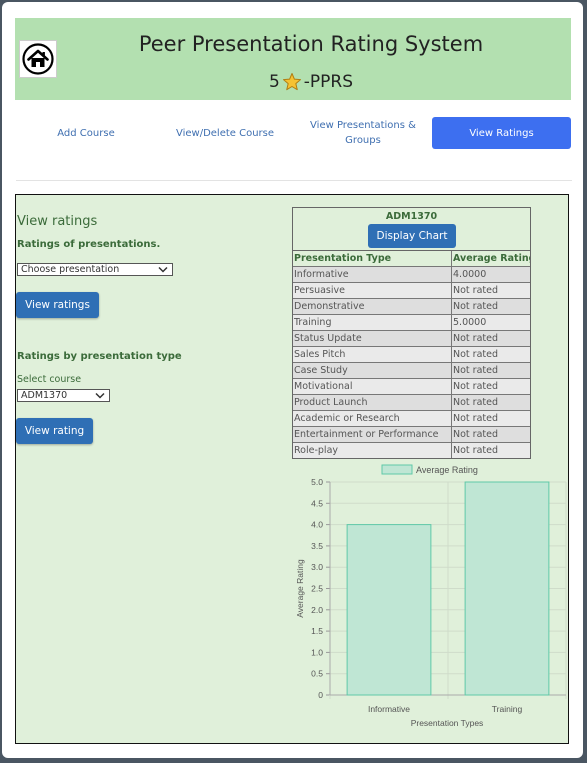 The width and height of the screenshot is (587, 763). Describe the element at coordinates (507, 709) in the screenshot. I see `x-tick-label: Training` at that location.